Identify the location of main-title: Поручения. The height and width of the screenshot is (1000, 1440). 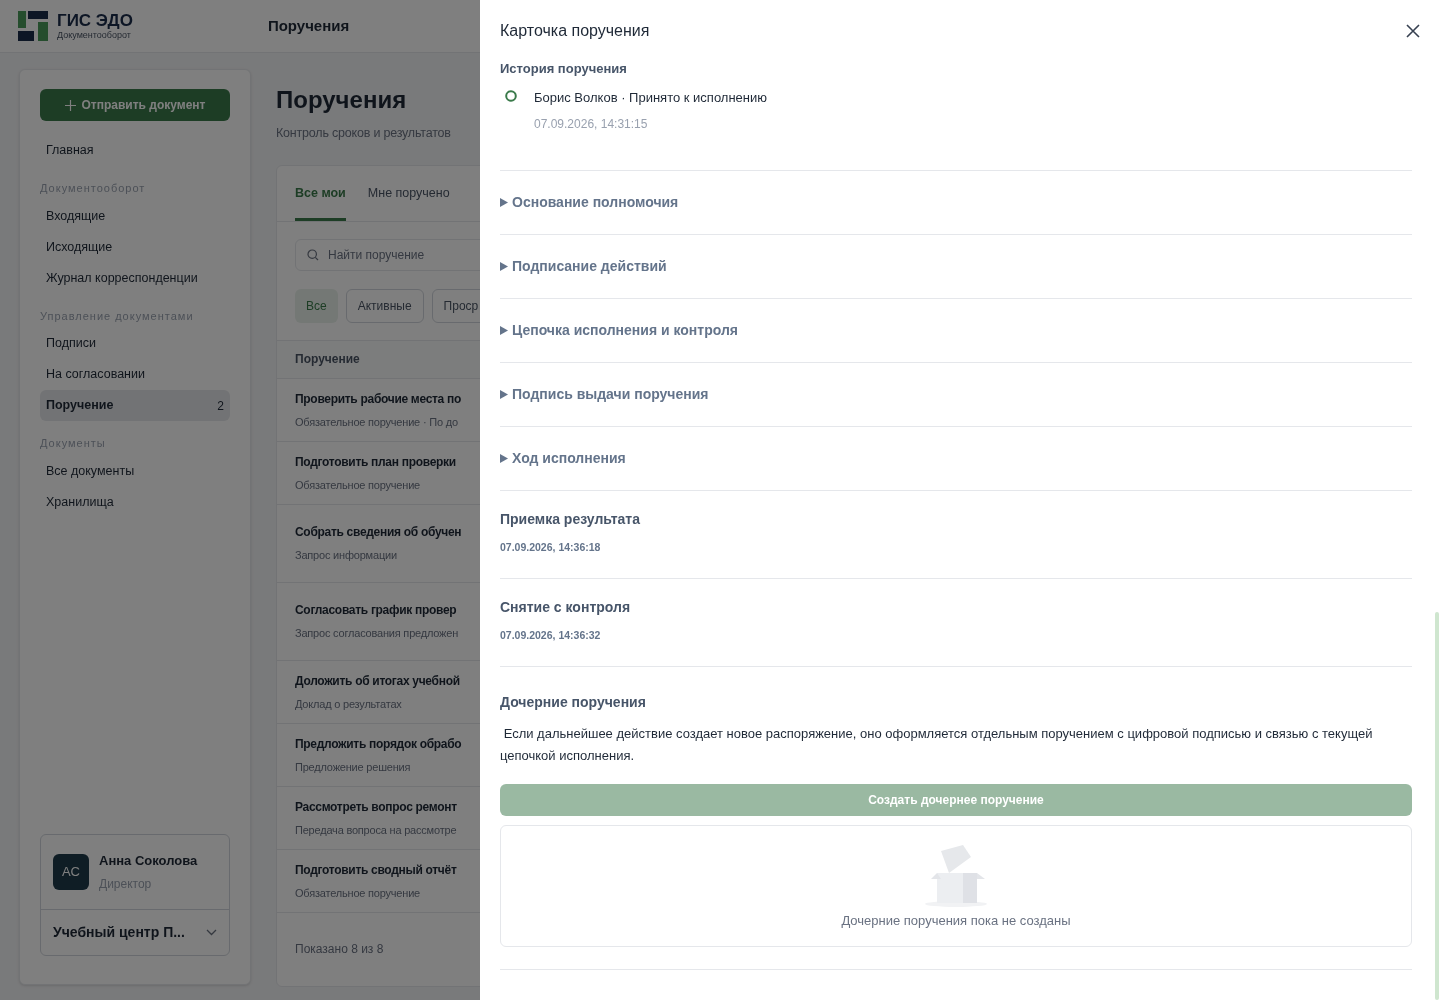
(341, 100).